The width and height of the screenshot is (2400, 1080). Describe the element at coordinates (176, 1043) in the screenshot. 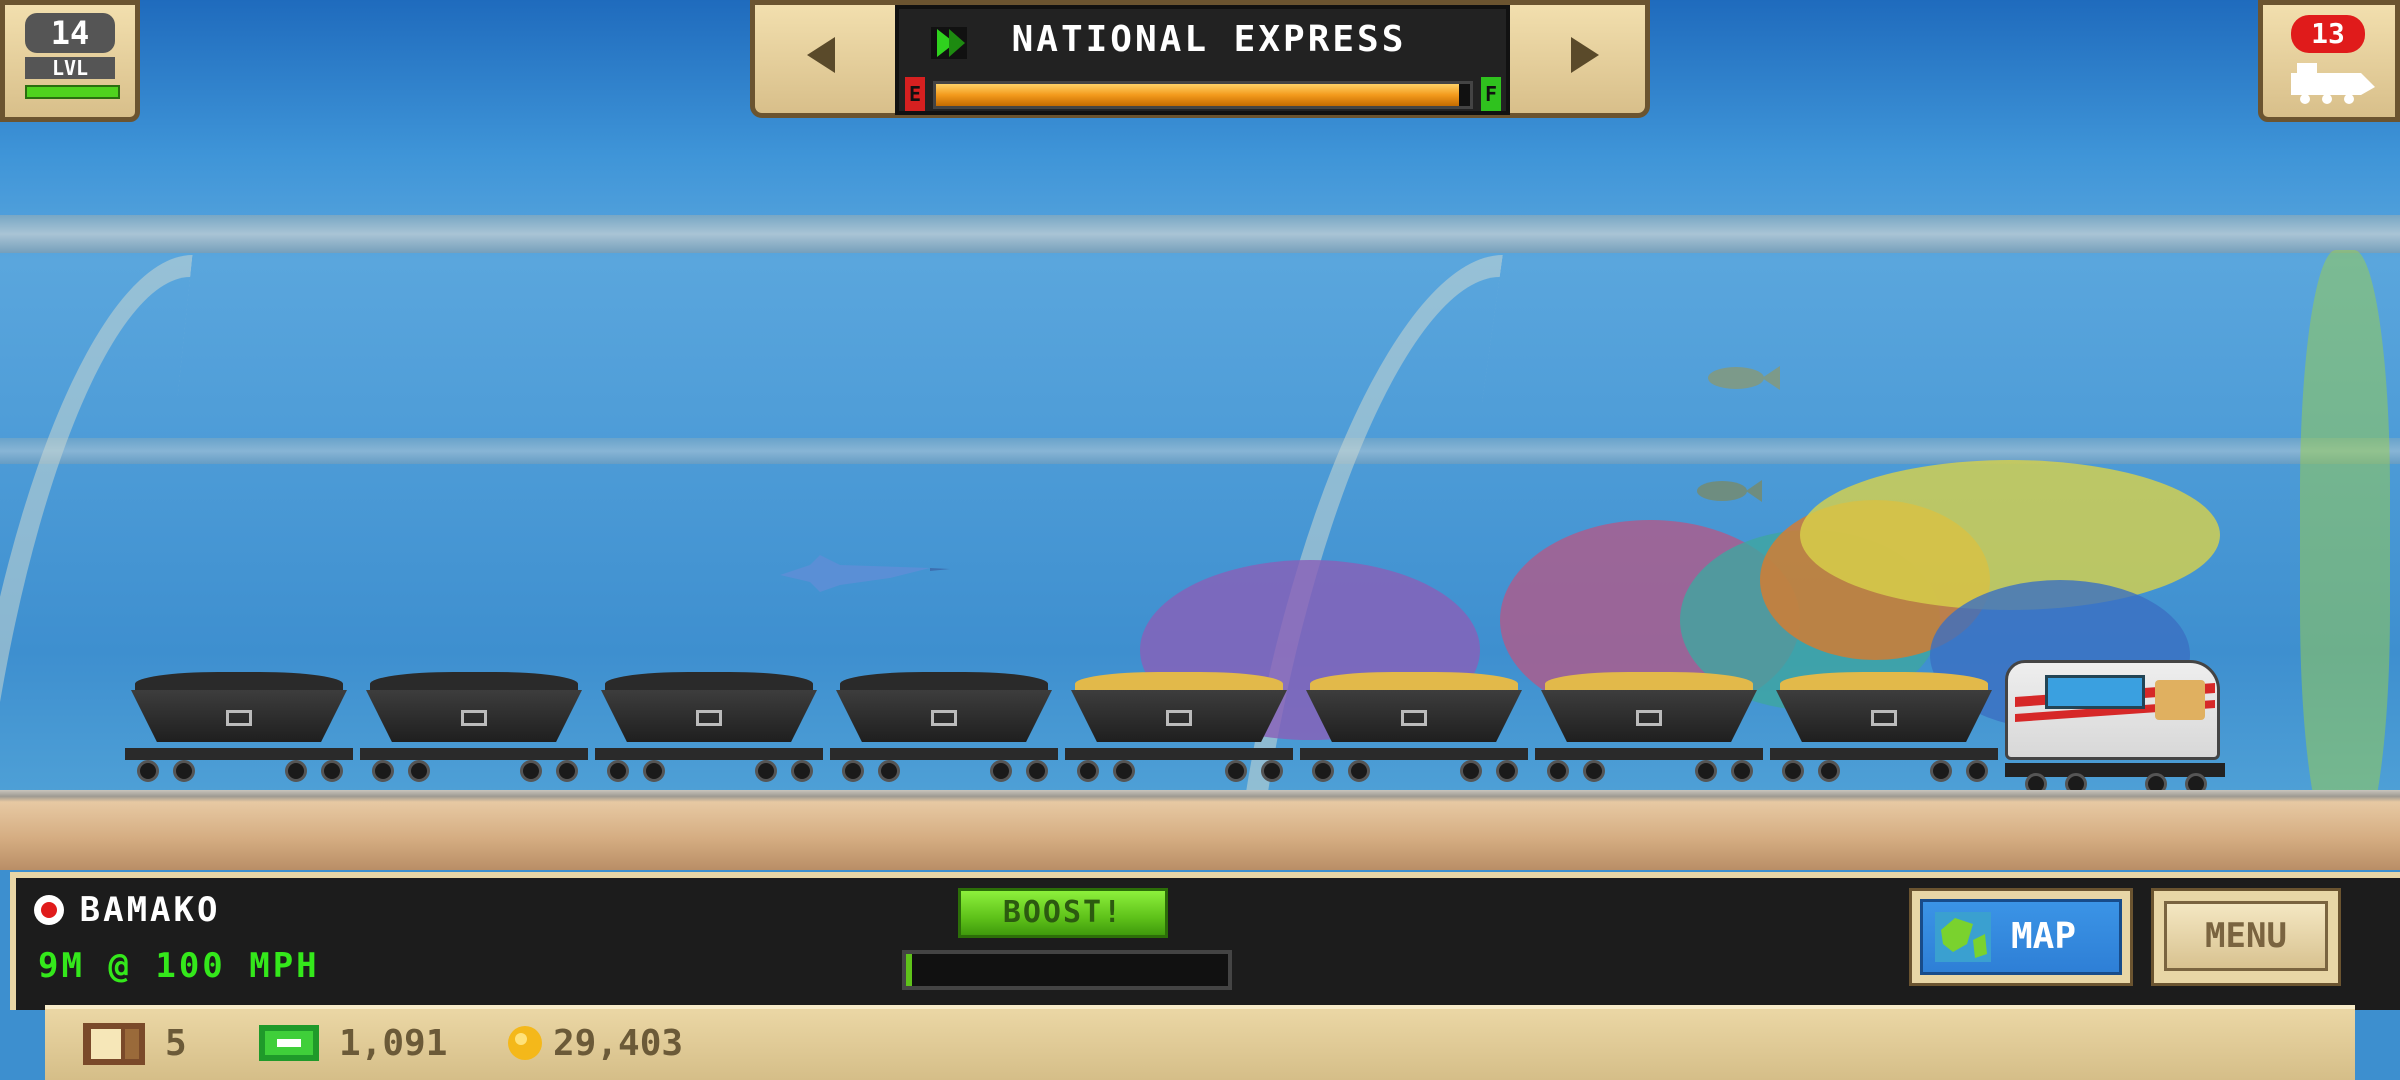

I see `crate-count: 5` at that location.